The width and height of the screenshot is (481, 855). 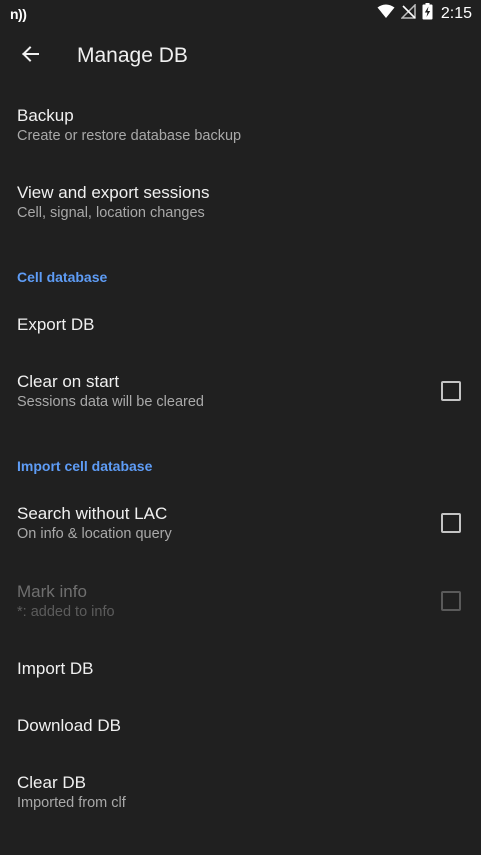 I want to click on download-db-title: Download DB, so click(x=69, y=725).